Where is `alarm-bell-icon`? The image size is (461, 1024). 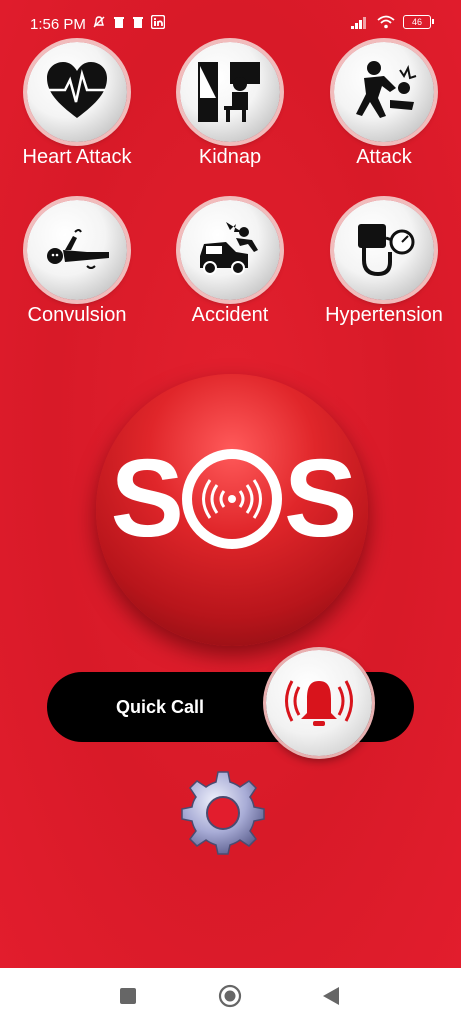
alarm-bell-icon is located at coordinates (319, 703).